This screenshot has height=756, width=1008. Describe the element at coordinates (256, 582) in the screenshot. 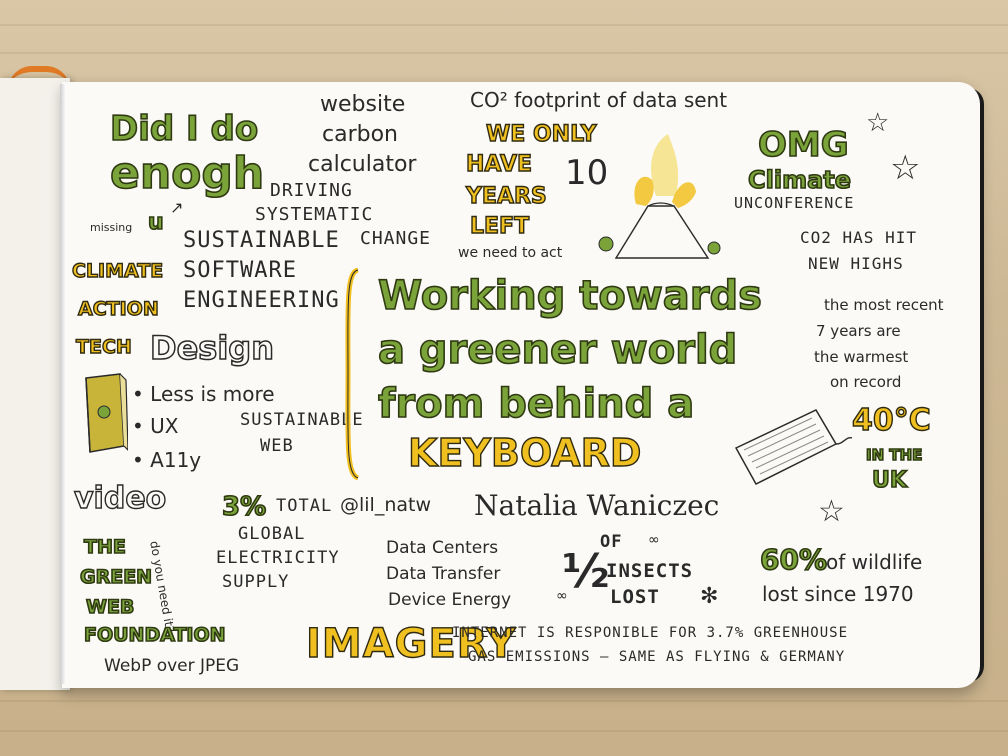

I see `global-supply-line-3: SUPPLY` at that location.